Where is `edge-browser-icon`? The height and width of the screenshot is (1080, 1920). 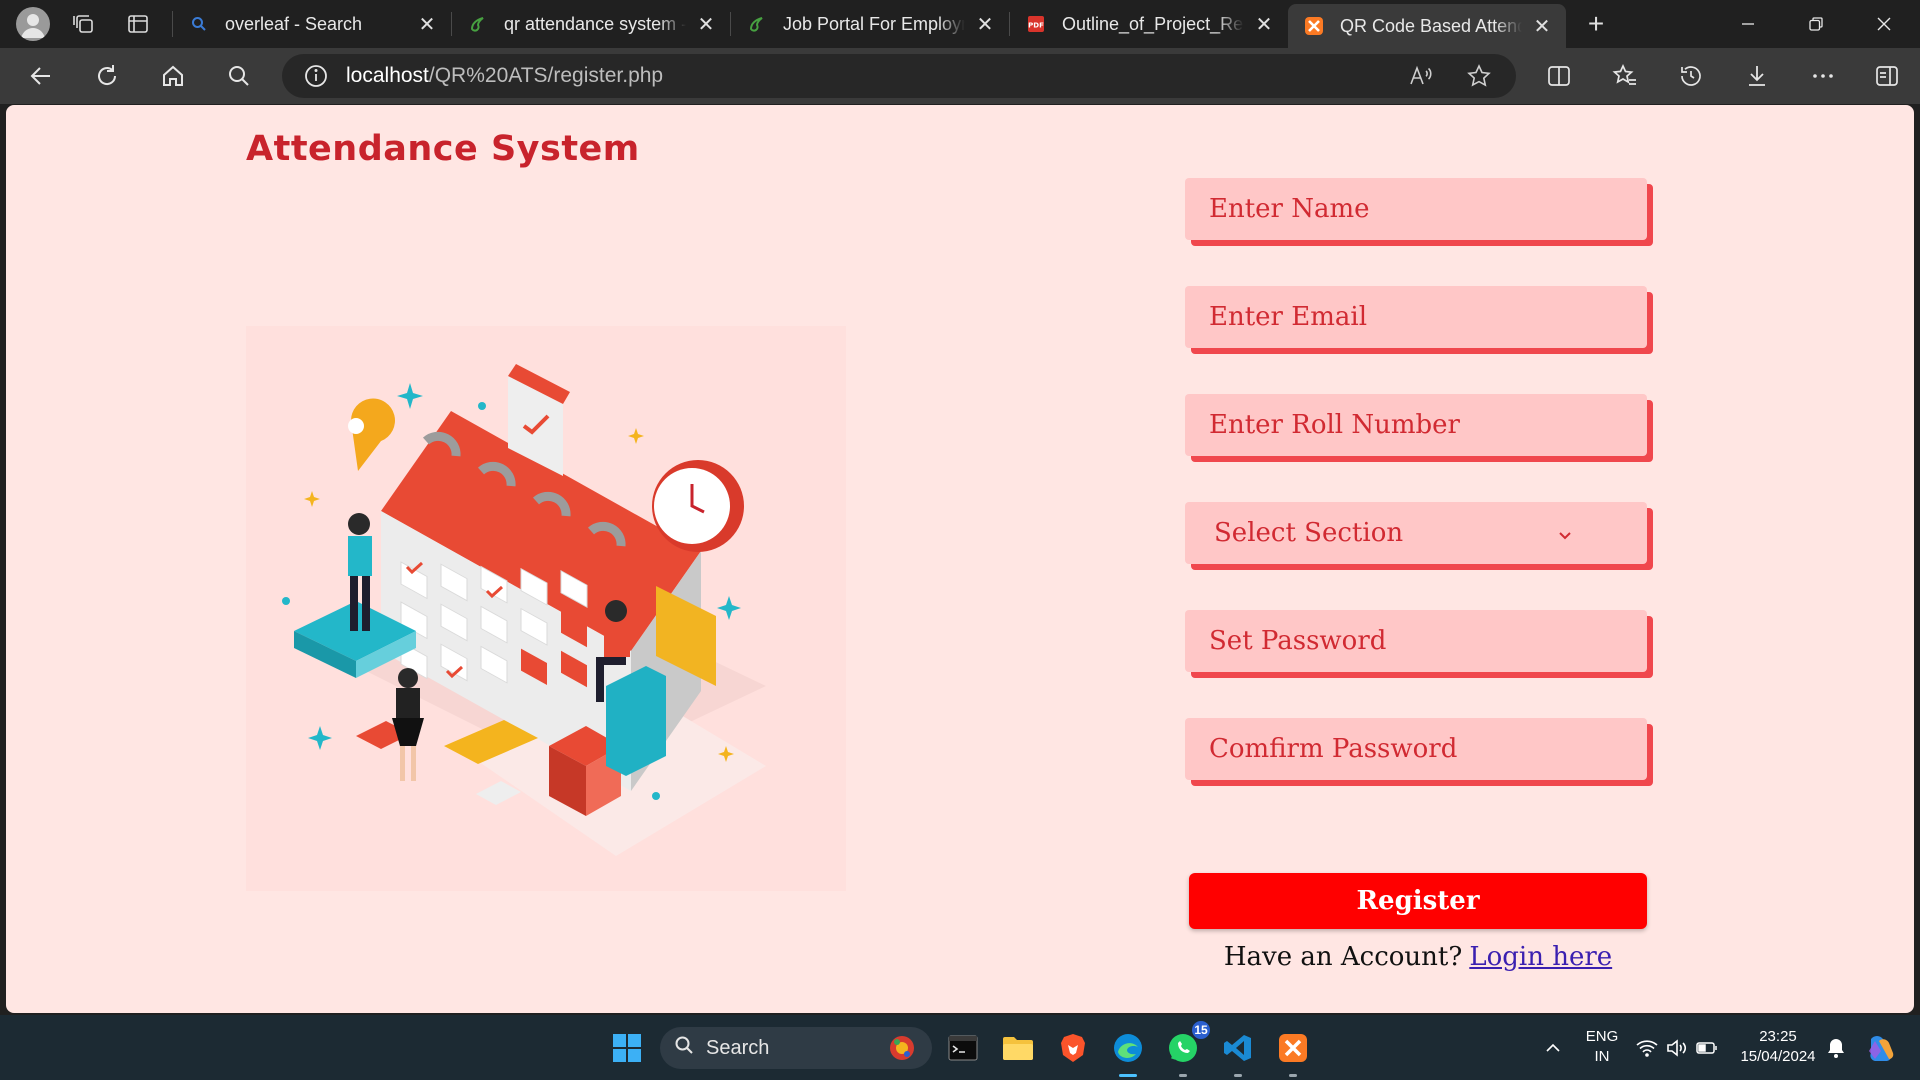 edge-browser-icon is located at coordinates (1128, 1051).